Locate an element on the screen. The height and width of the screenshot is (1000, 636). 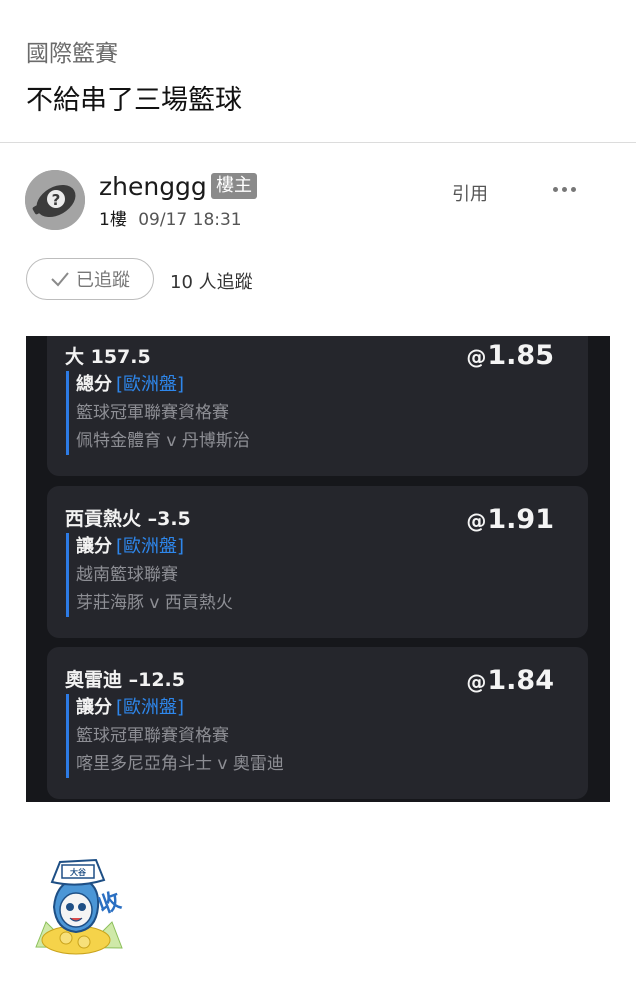
bet-selection: 奧雷迪 –12.5 is located at coordinates (125, 680).